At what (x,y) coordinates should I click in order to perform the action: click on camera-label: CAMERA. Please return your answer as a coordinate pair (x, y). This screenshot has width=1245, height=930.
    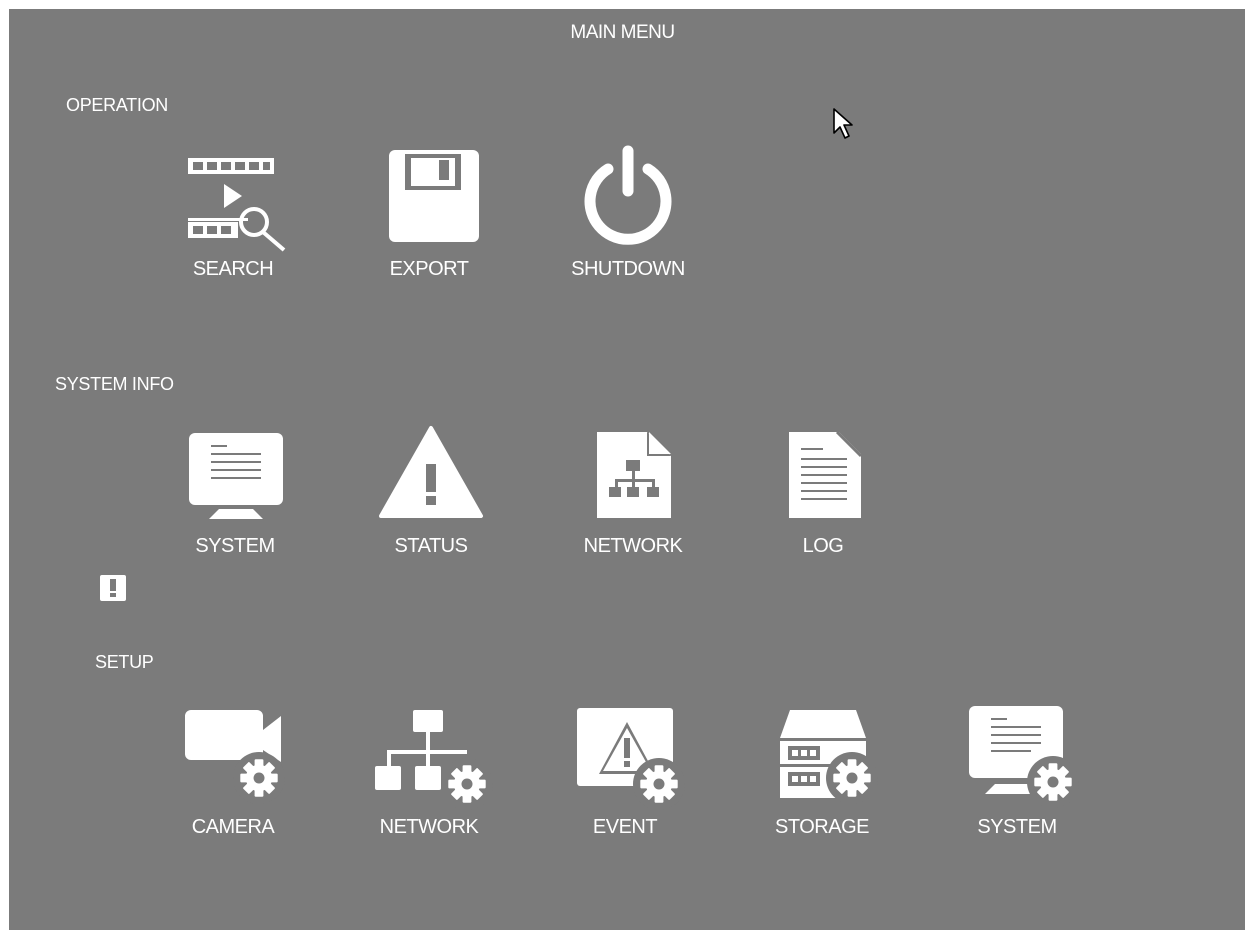
    Looking at the image, I should click on (233, 827).